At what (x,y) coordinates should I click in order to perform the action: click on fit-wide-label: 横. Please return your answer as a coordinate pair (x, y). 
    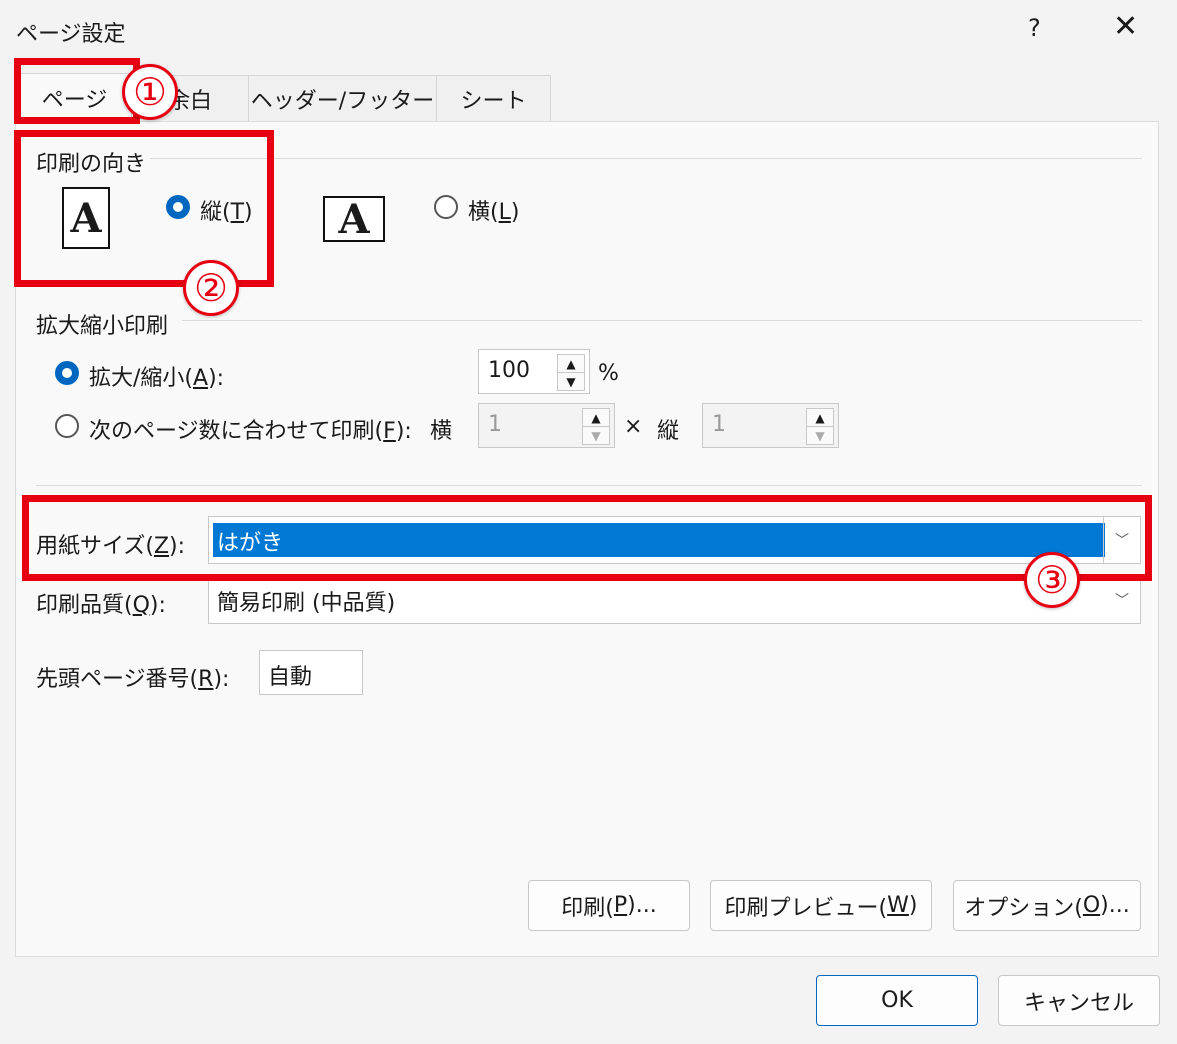
    Looking at the image, I should click on (441, 431).